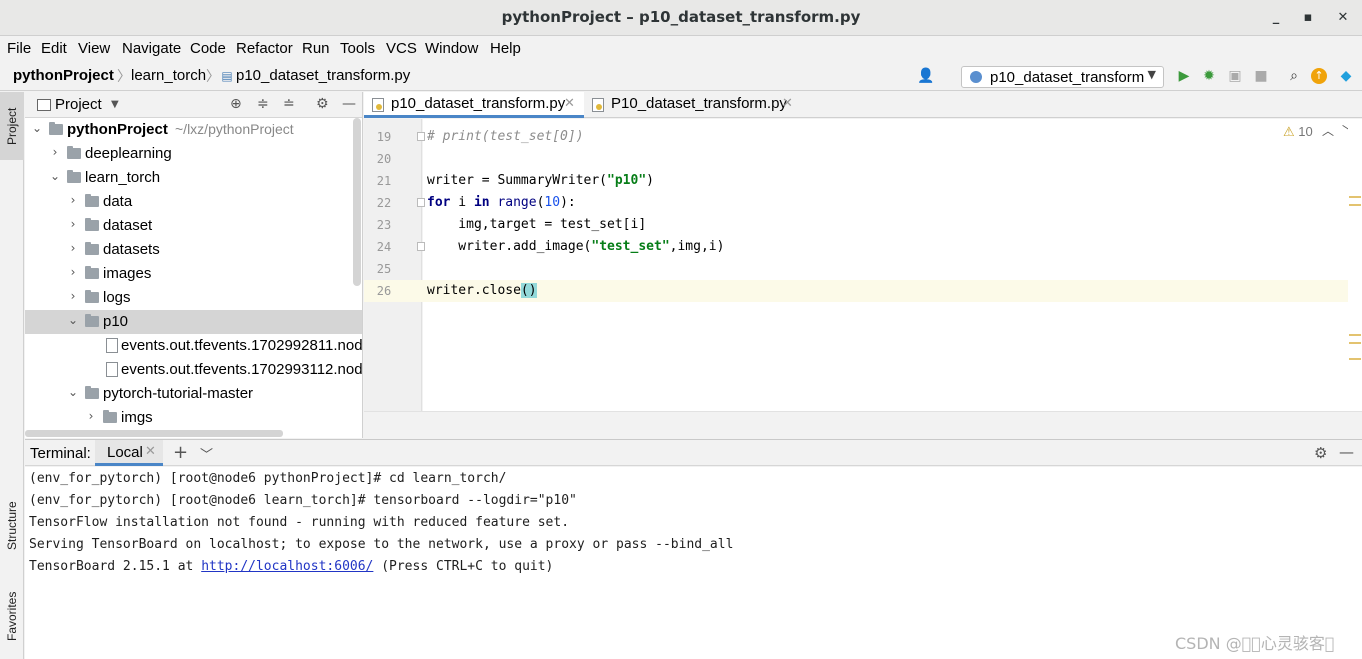 This screenshot has height=659, width=1362. What do you see at coordinates (1184, 76) in the screenshot?
I see `run-icon: ▶` at bounding box center [1184, 76].